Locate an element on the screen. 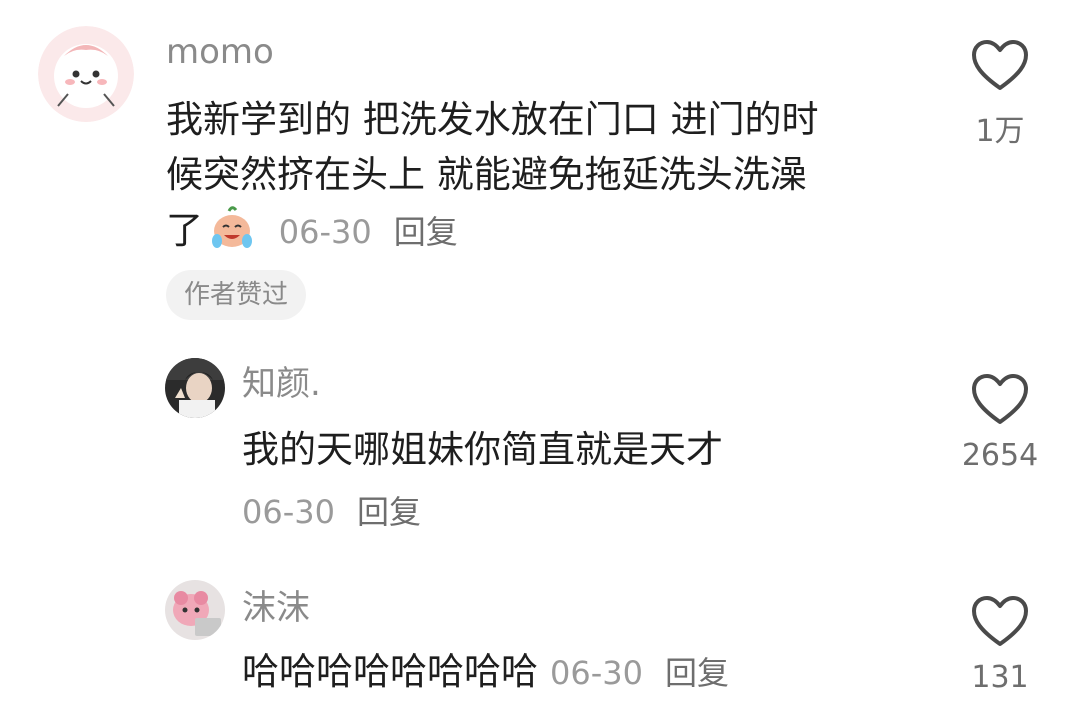 This screenshot has height=718, width=1068. comment-line: 哈哈哈哈哈哈哈哈 06-30 回复 is located at coordinates (485, 672).